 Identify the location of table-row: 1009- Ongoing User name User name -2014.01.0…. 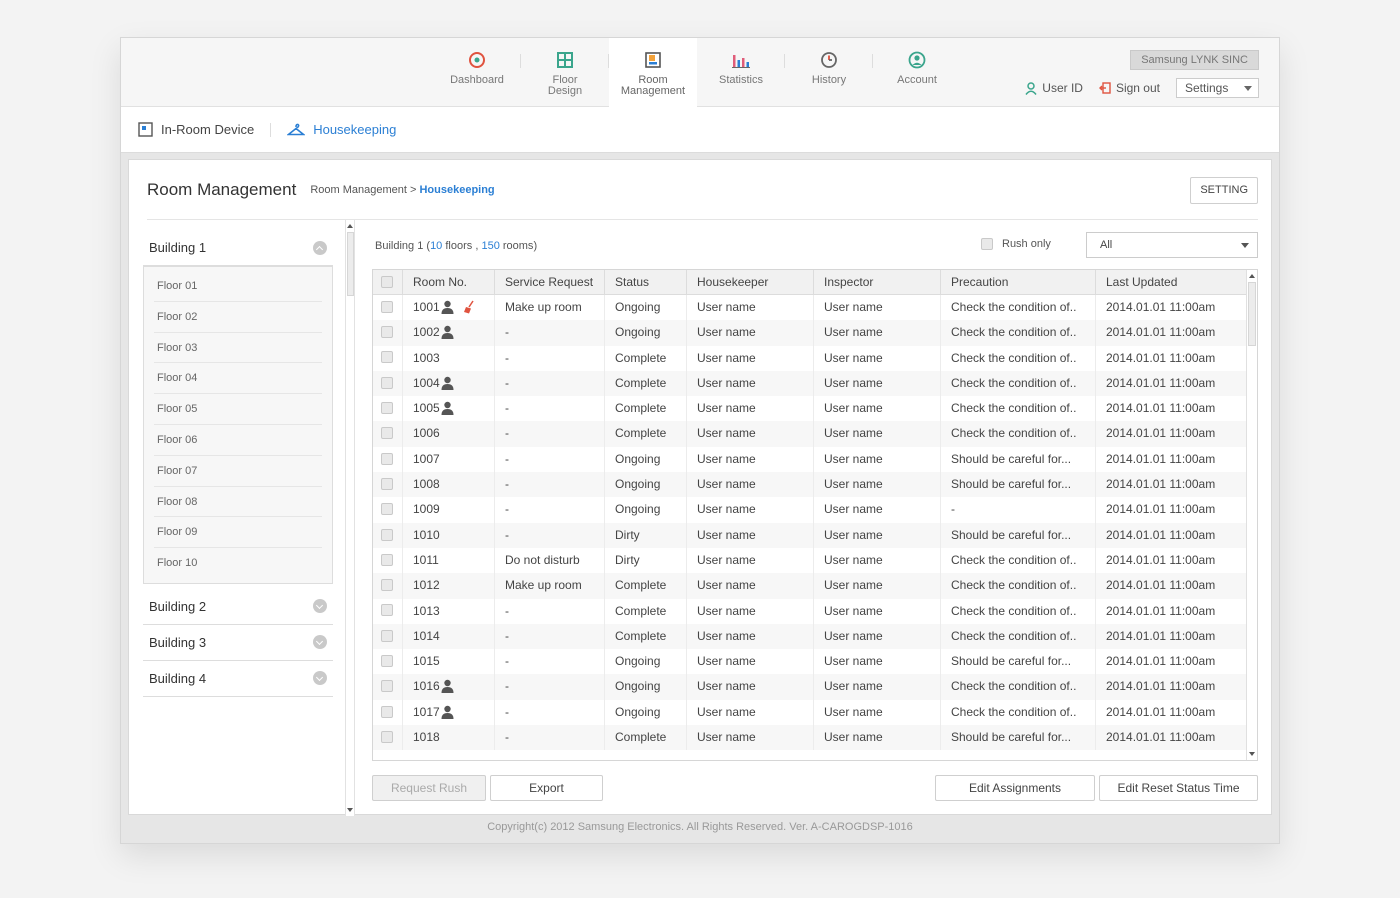
(815, 510).